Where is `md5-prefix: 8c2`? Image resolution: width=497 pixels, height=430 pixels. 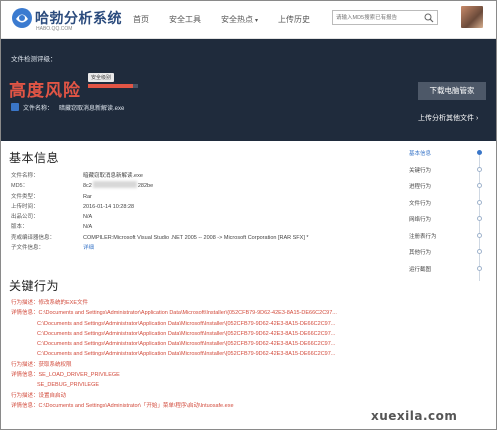
md5-prefix: 8c2 is located at coordinates (87, 186).